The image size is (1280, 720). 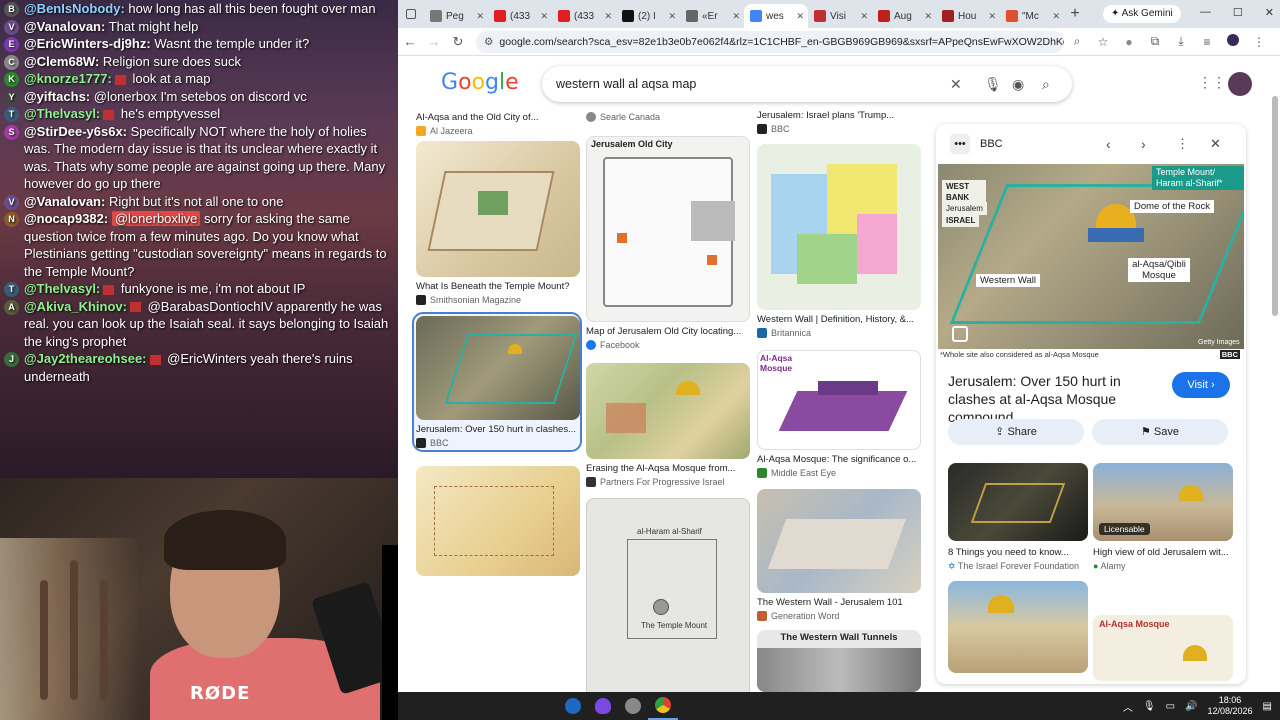 I want to click on options-icon: ⋮, so click(x=1182, y=144).